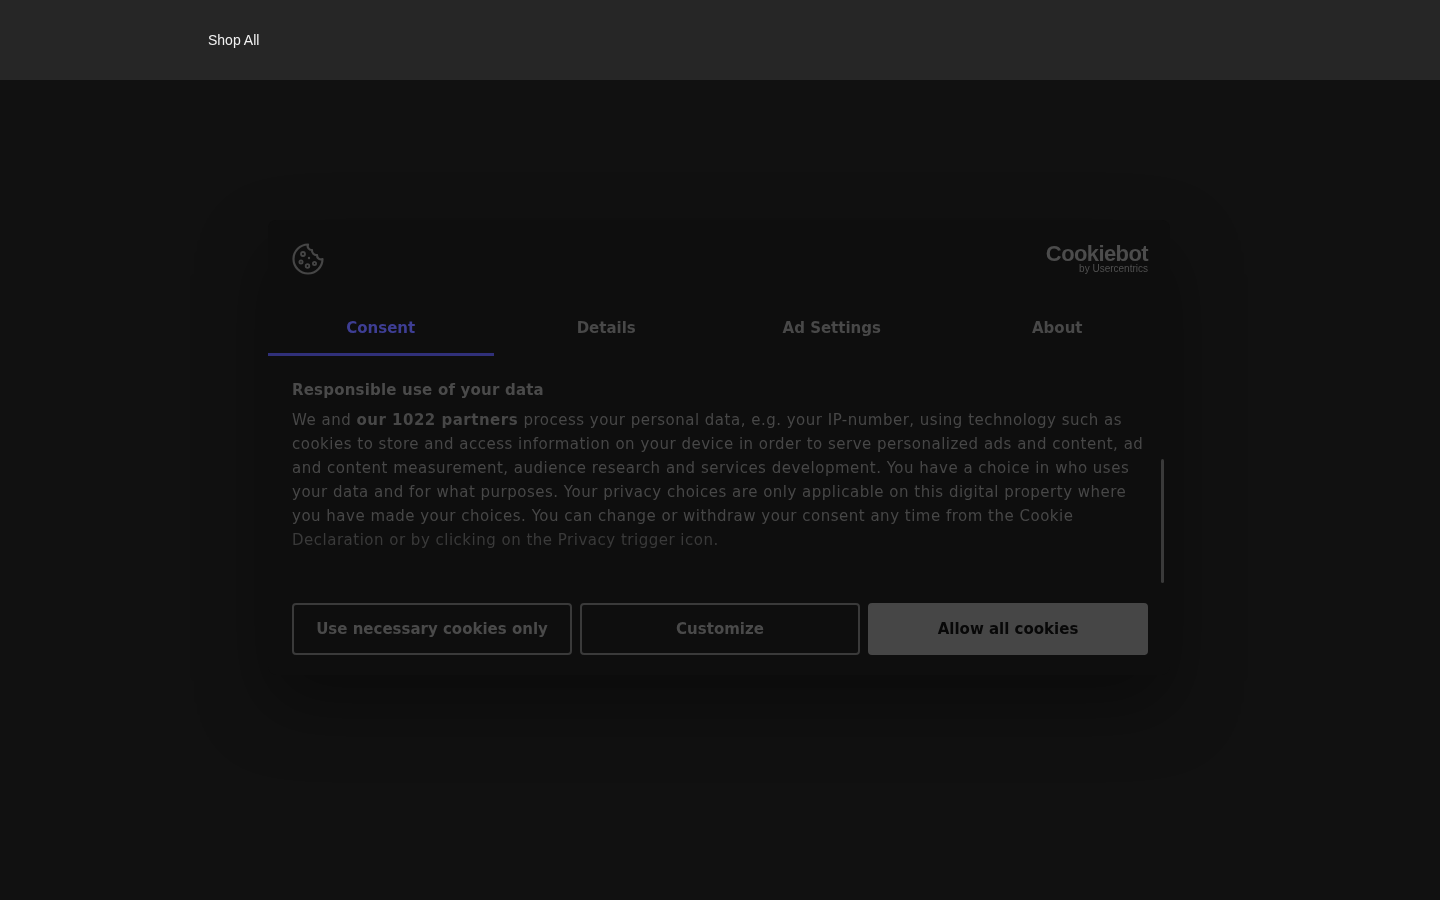 The image size is (1440, 900). Describe the element at coordinates (234, 40) in the screenshot. I see `nav-link: Shop All` at that location.